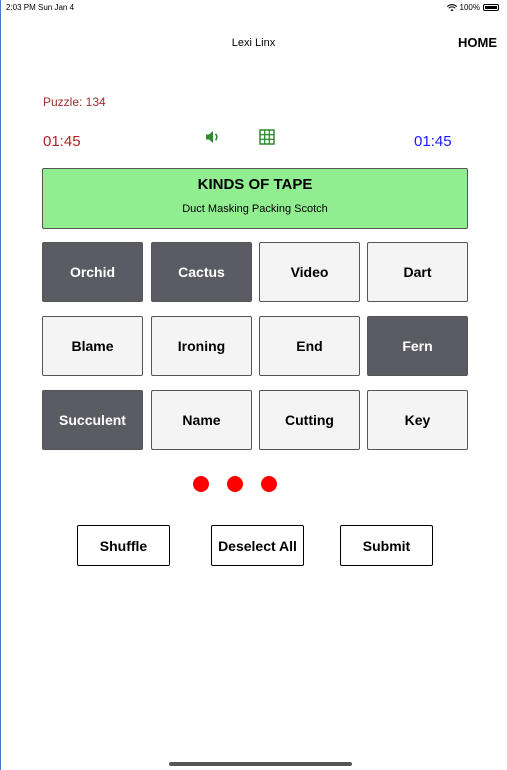 The width and height of the screenshot is (507, 770). I want to click on word-tile: Succulent, so click(92, 420).